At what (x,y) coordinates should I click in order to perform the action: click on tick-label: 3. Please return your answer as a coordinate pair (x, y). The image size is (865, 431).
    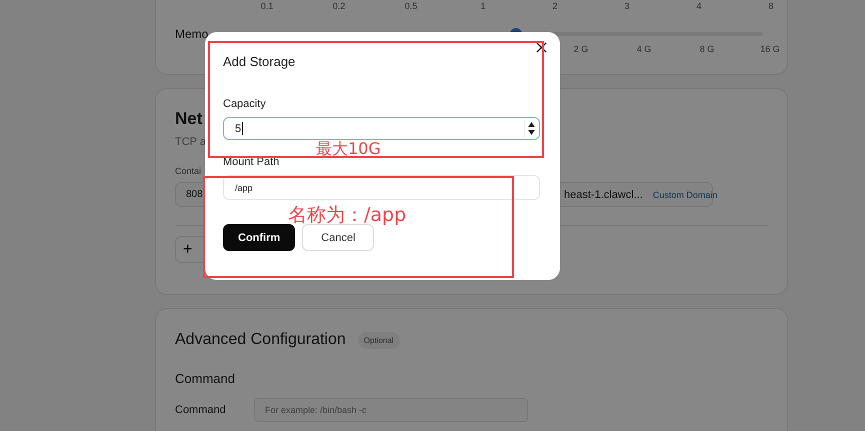
    Looking at the image, I should click on (626, 6).